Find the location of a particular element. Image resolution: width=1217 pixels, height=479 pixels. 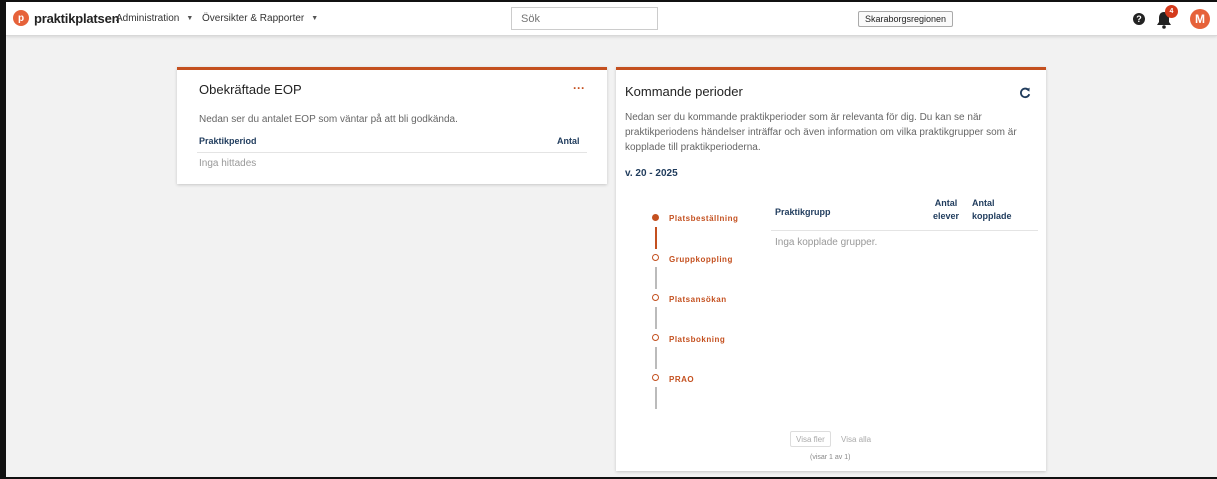

week-link: v. 20 - 2025 is located at coordinates (651, 173).